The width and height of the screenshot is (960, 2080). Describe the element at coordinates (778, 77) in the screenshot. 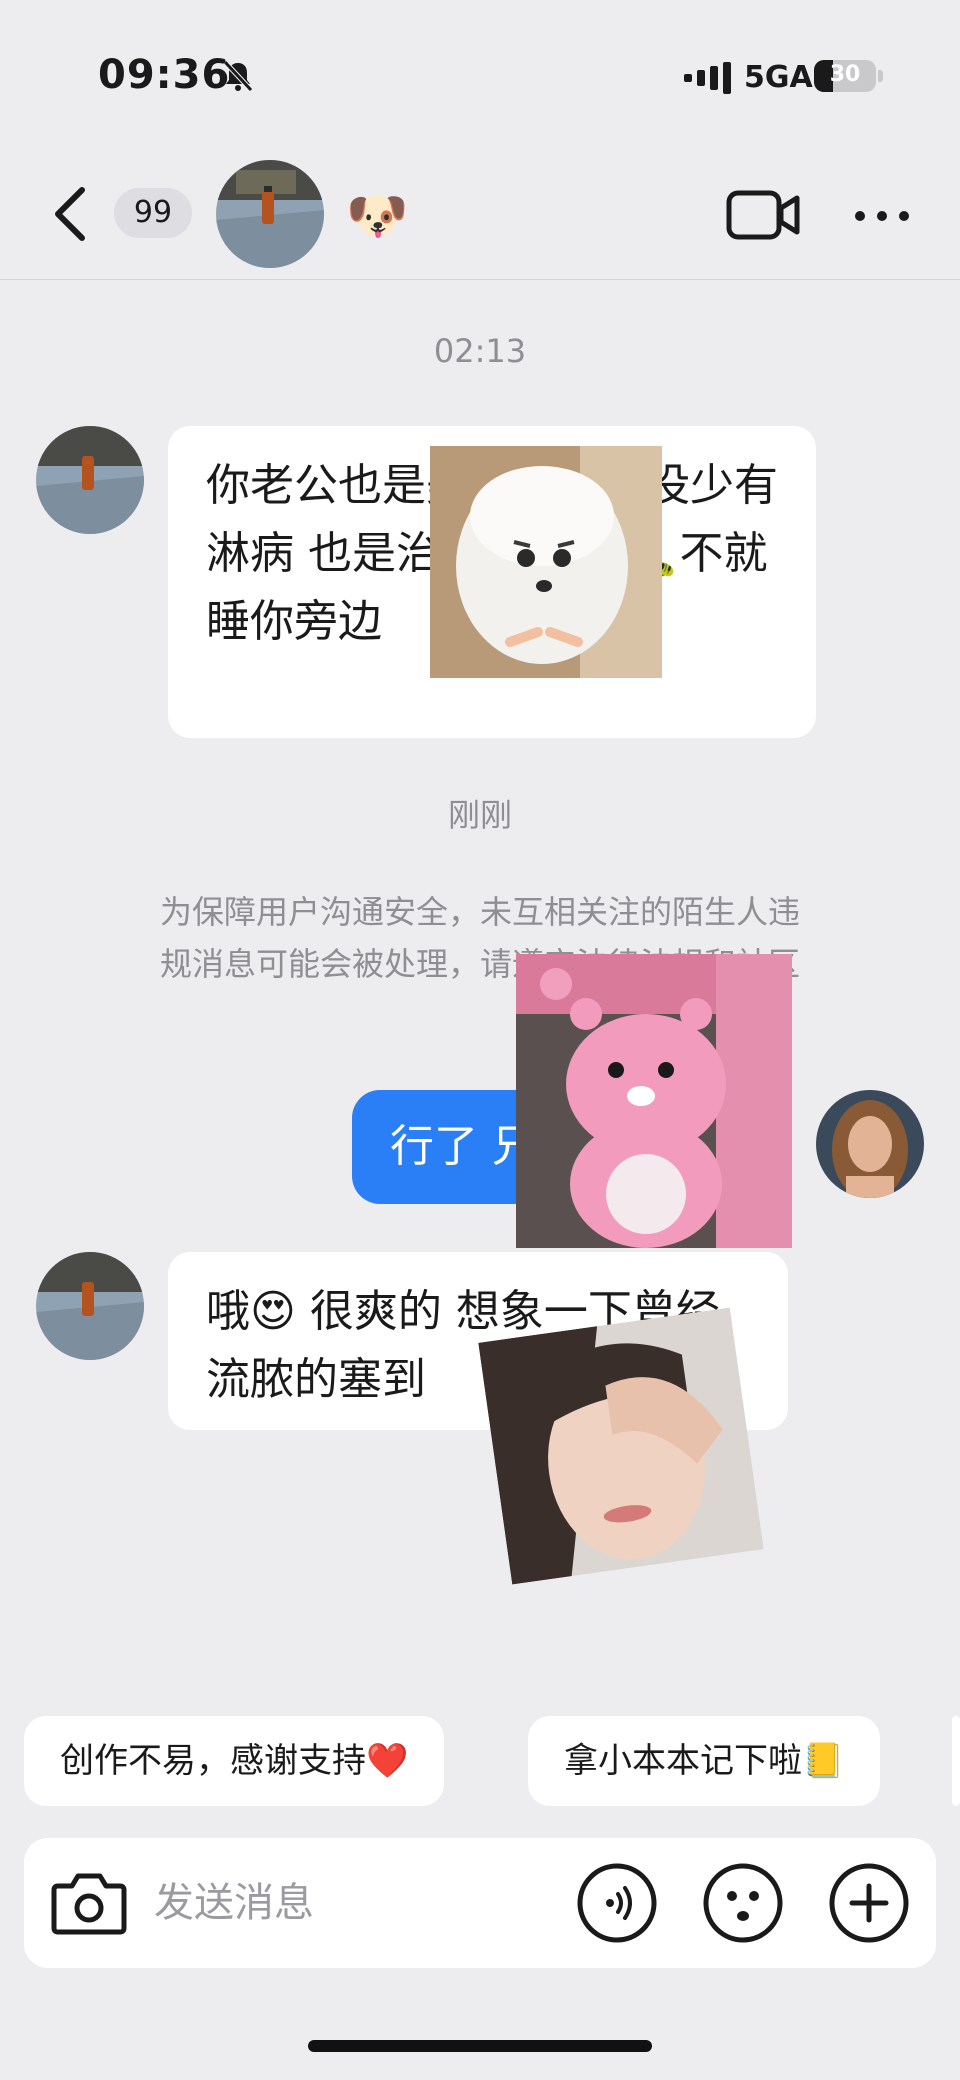

I see `network-type: 5GA` at that location.